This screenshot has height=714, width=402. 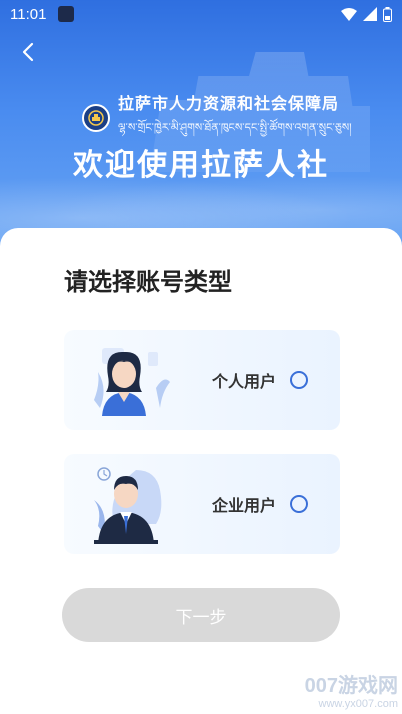 What do you see at coordinates (119, 504) in the screenshot?
I see `enterprise-user-illustration` at bounding box center [119, 504].